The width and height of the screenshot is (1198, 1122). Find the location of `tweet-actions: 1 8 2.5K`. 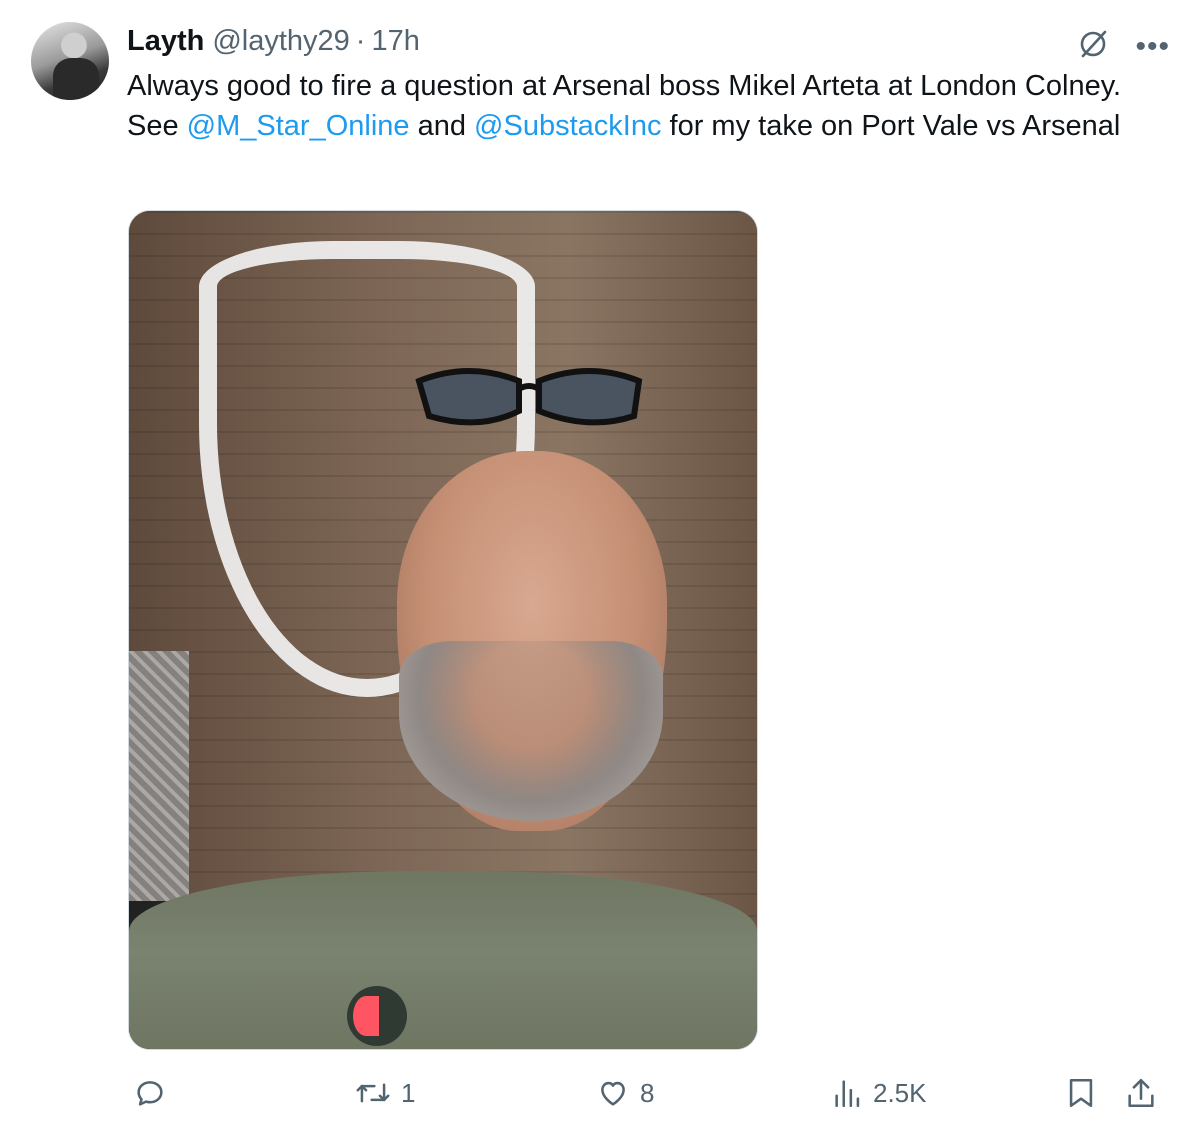

tweet-actions: 1 8 2.5K is located at coordinates (599, 1095).